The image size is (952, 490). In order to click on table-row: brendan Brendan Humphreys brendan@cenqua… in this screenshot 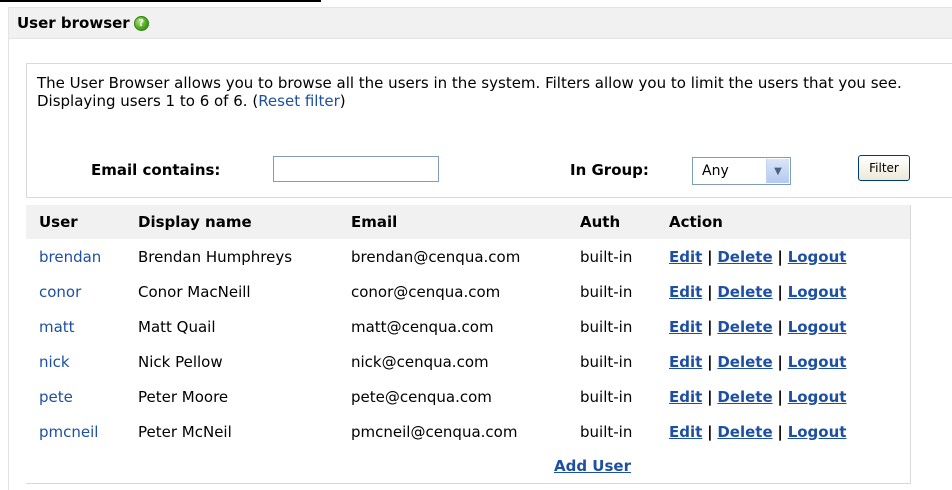, I will do `click(468, 256)`.